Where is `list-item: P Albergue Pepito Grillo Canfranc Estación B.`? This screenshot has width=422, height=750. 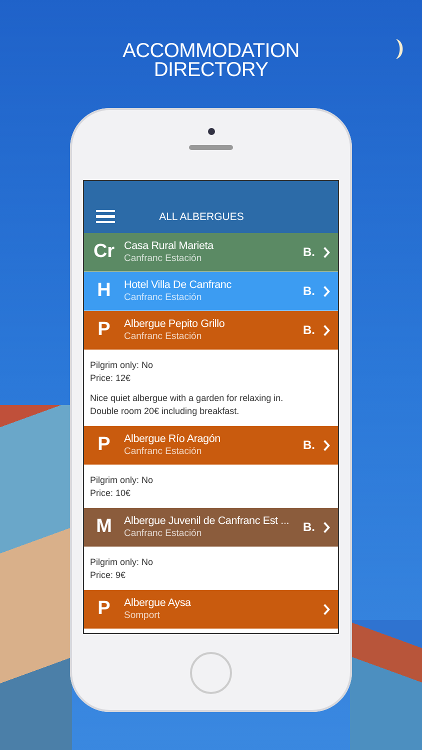 list-item: P Albergue Pepito Grillo Canfranc Estación B. is located at coordinates (211, 330).